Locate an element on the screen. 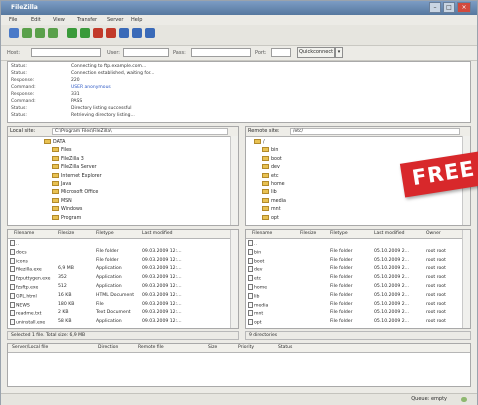 The width and height of the screenshot is (478, 405). quickconnect-dropdown: ▾ is located at coordinates (339, 52).